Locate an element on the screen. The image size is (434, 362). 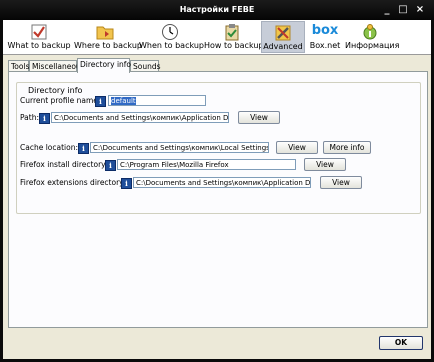
extensions-dir-label: Firefox extensions directory: is located at coordinates (73, 182).